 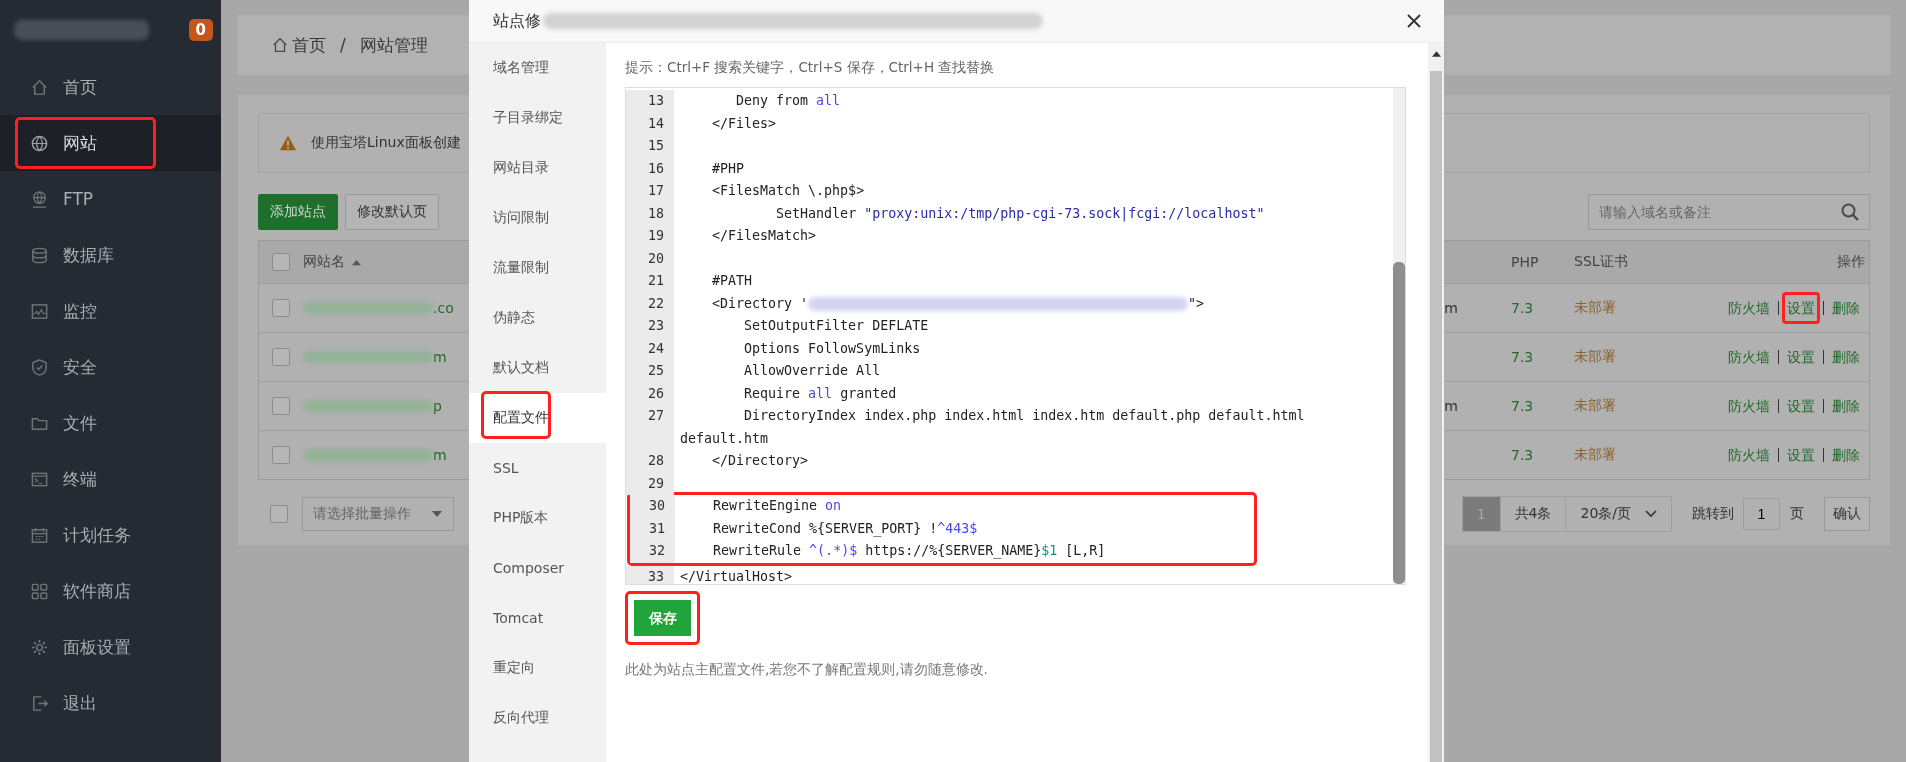 I want to click on settings-tab: 反向代理, so click(x=537, y=718).